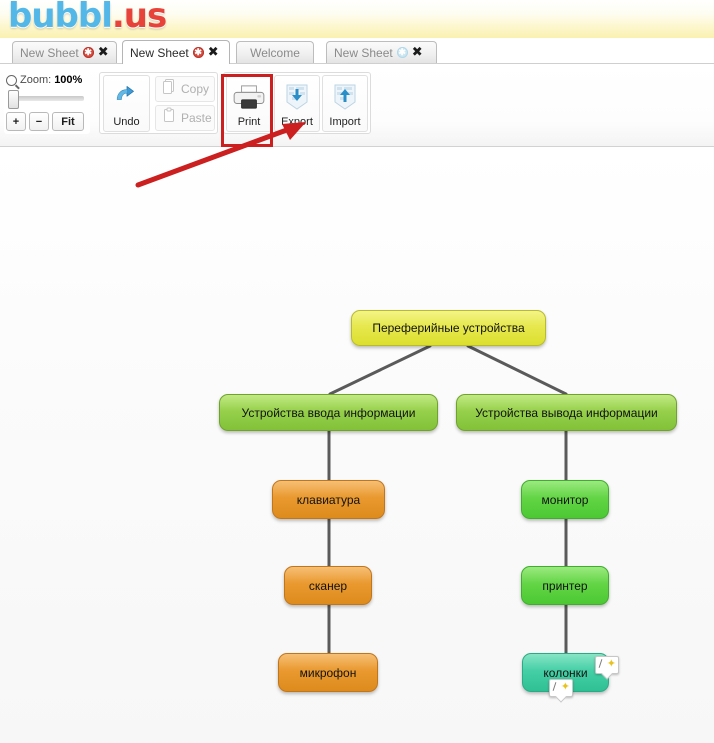 This screenshot has width=714, height=743. I want to click on export-button-label: Export, so click(297, 122).